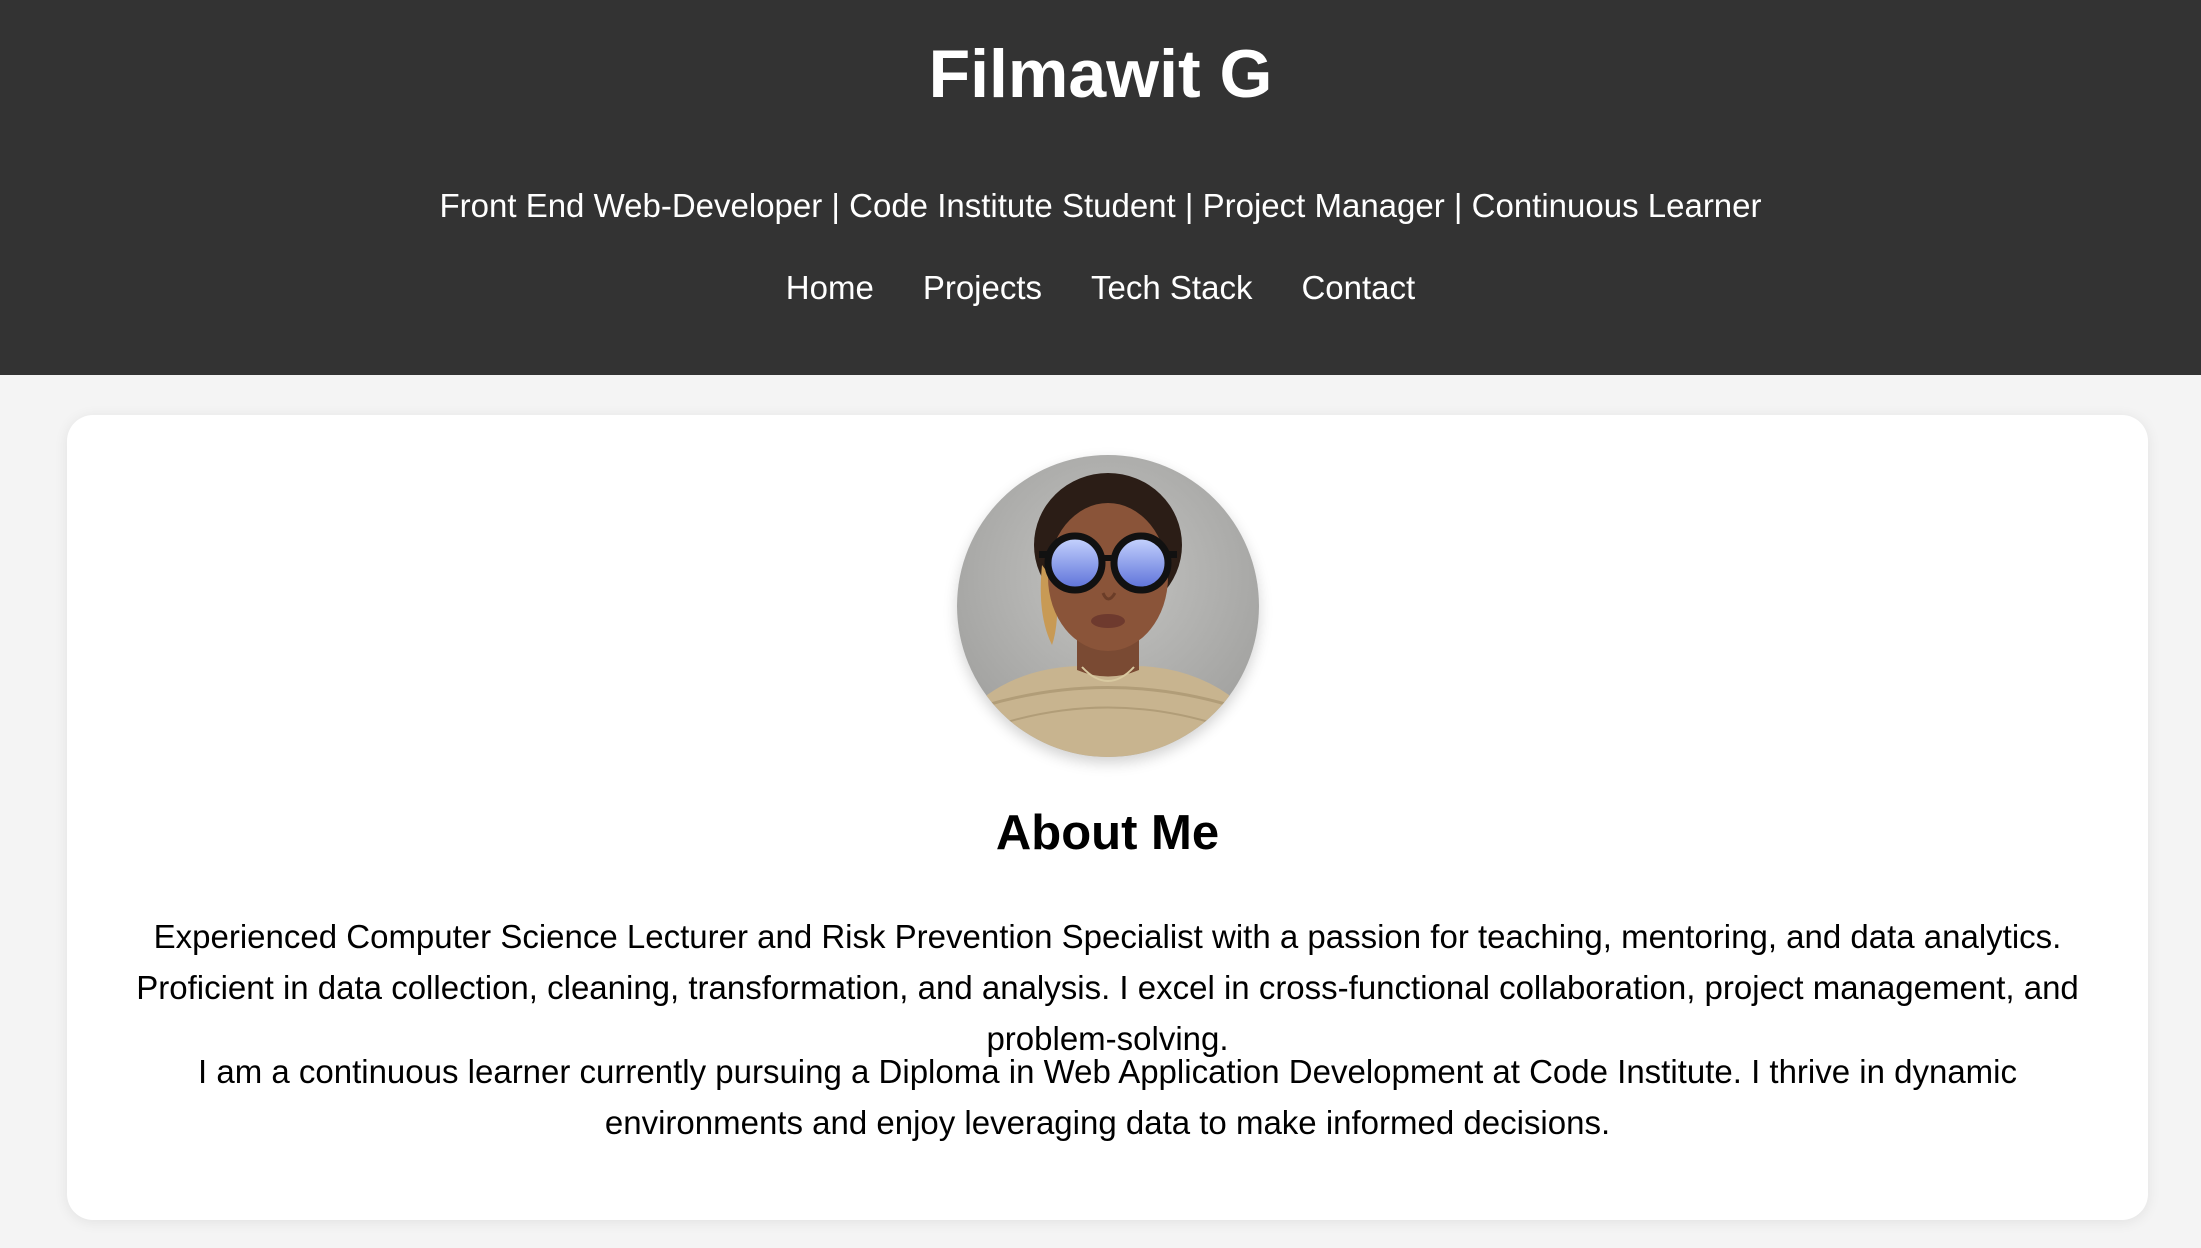  I want to click on main-nav: Home Projects Tech Stack Contact, so click(1100, 288).